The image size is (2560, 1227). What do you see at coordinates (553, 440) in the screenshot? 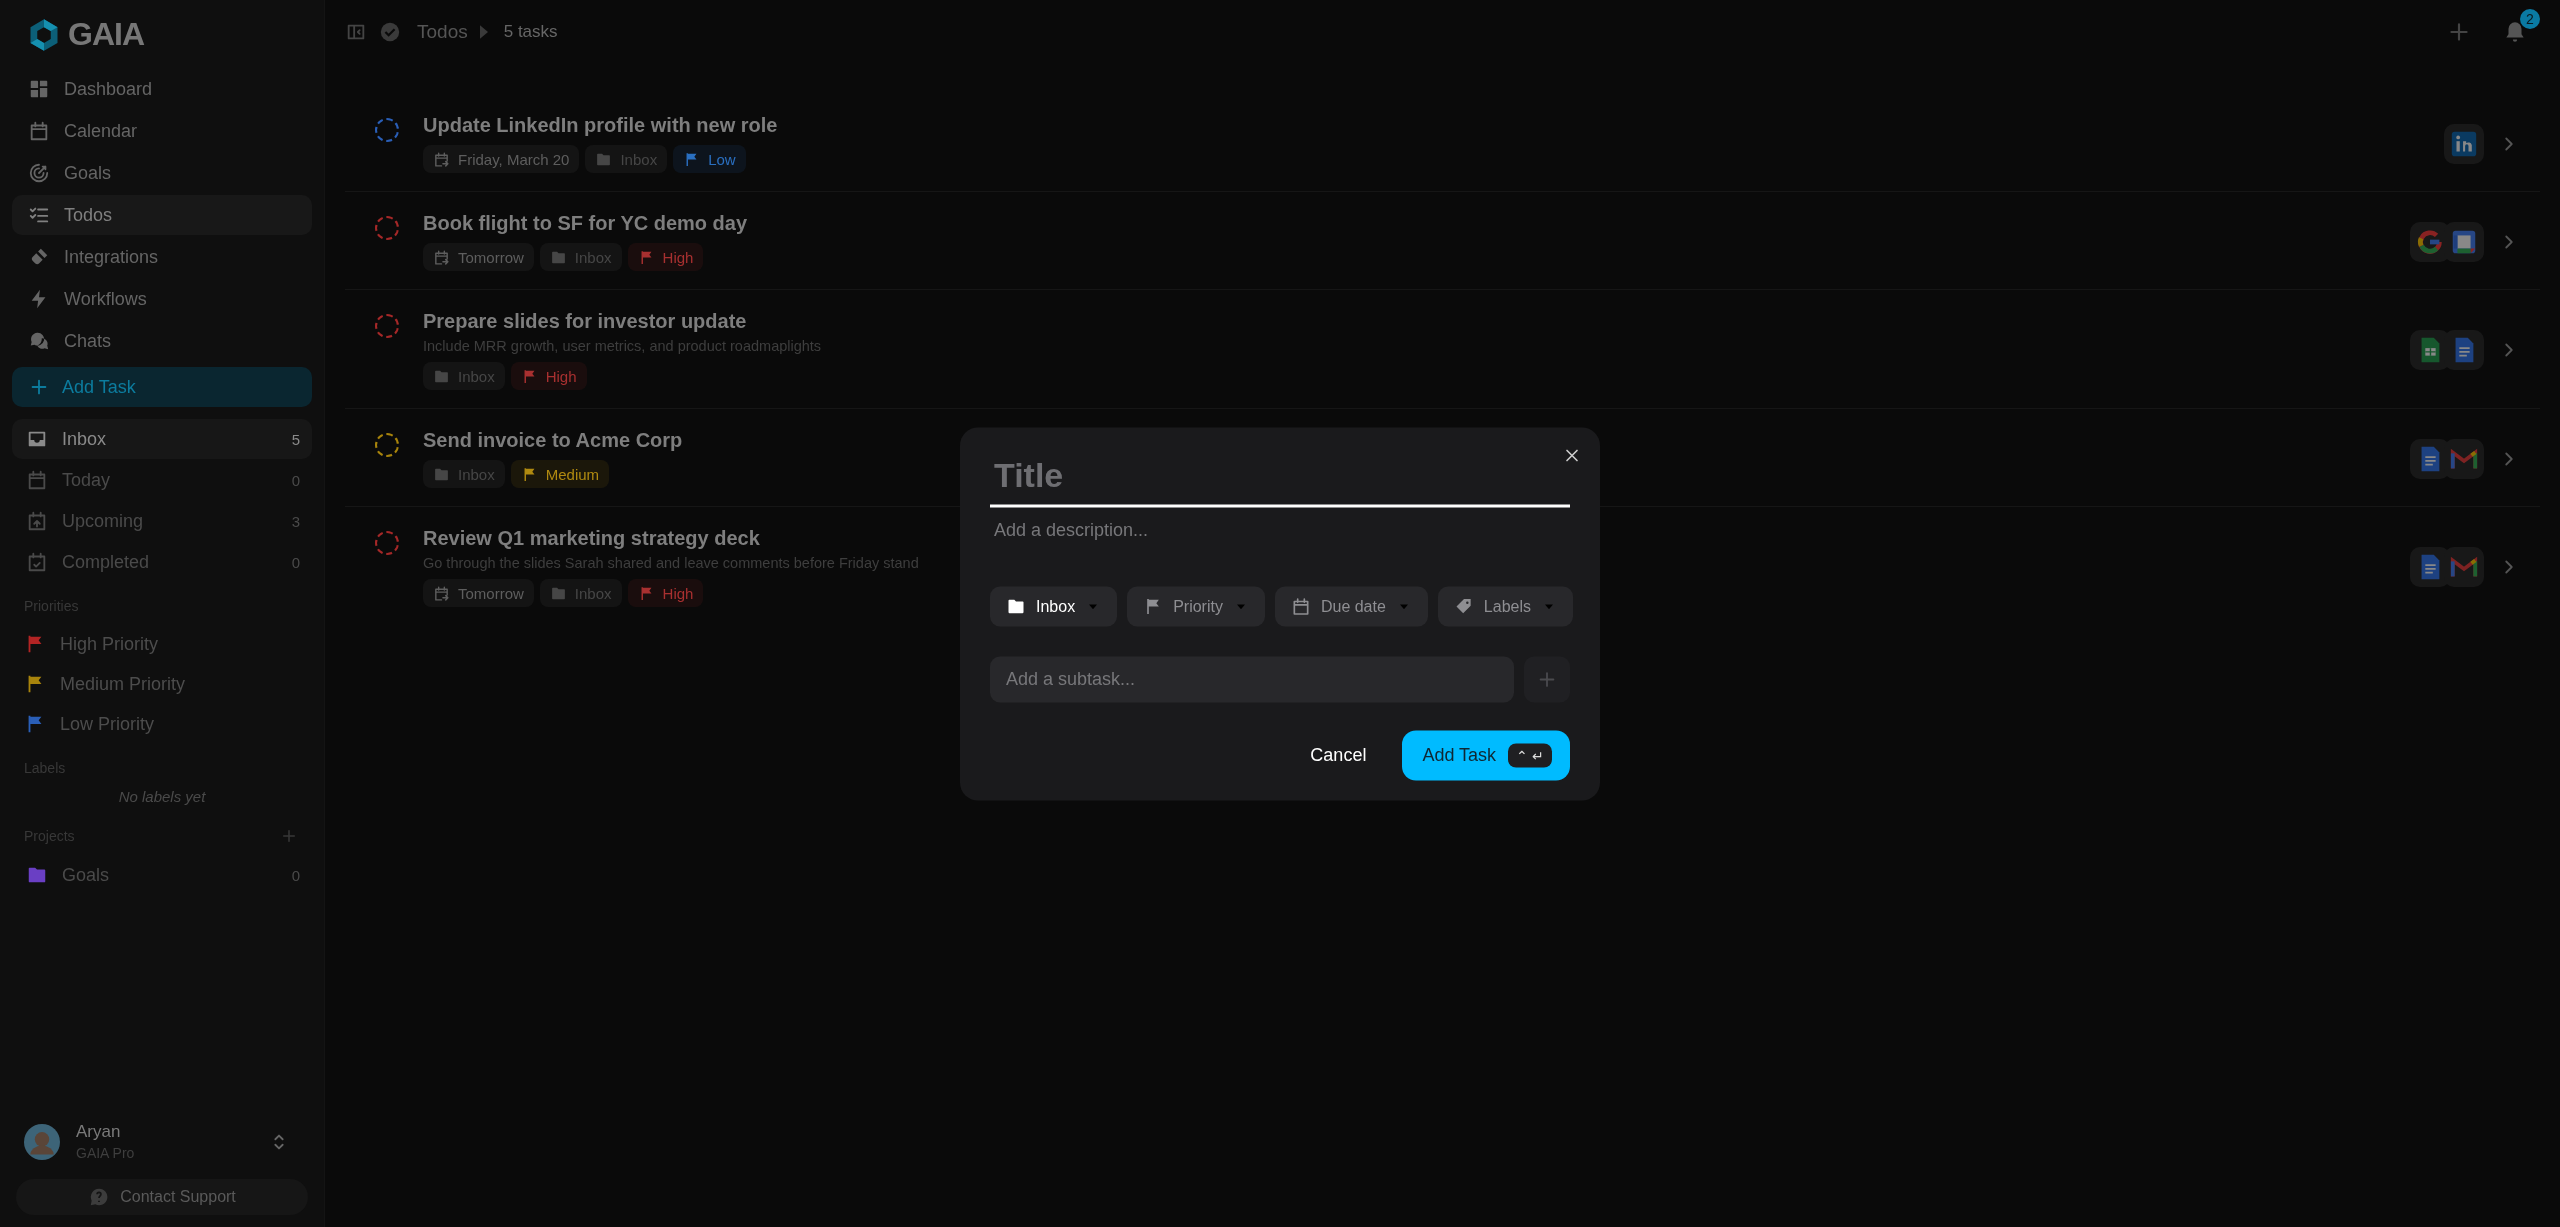
I see `task-title: Send invoice to Acme Corp` at bounding box center [553, 440].